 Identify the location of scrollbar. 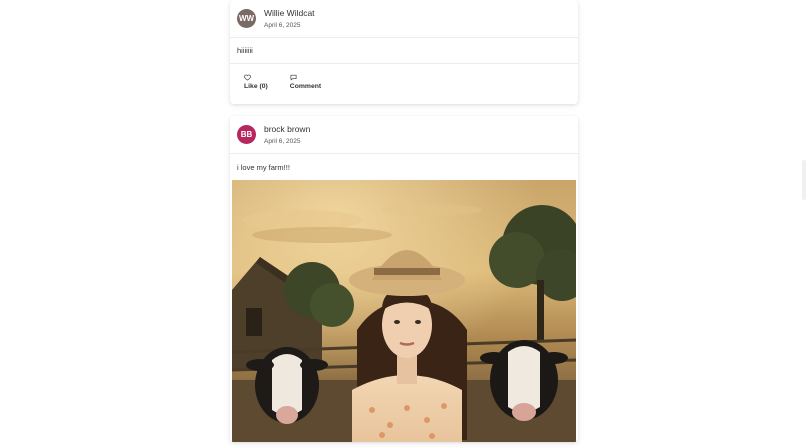
(804, 180).